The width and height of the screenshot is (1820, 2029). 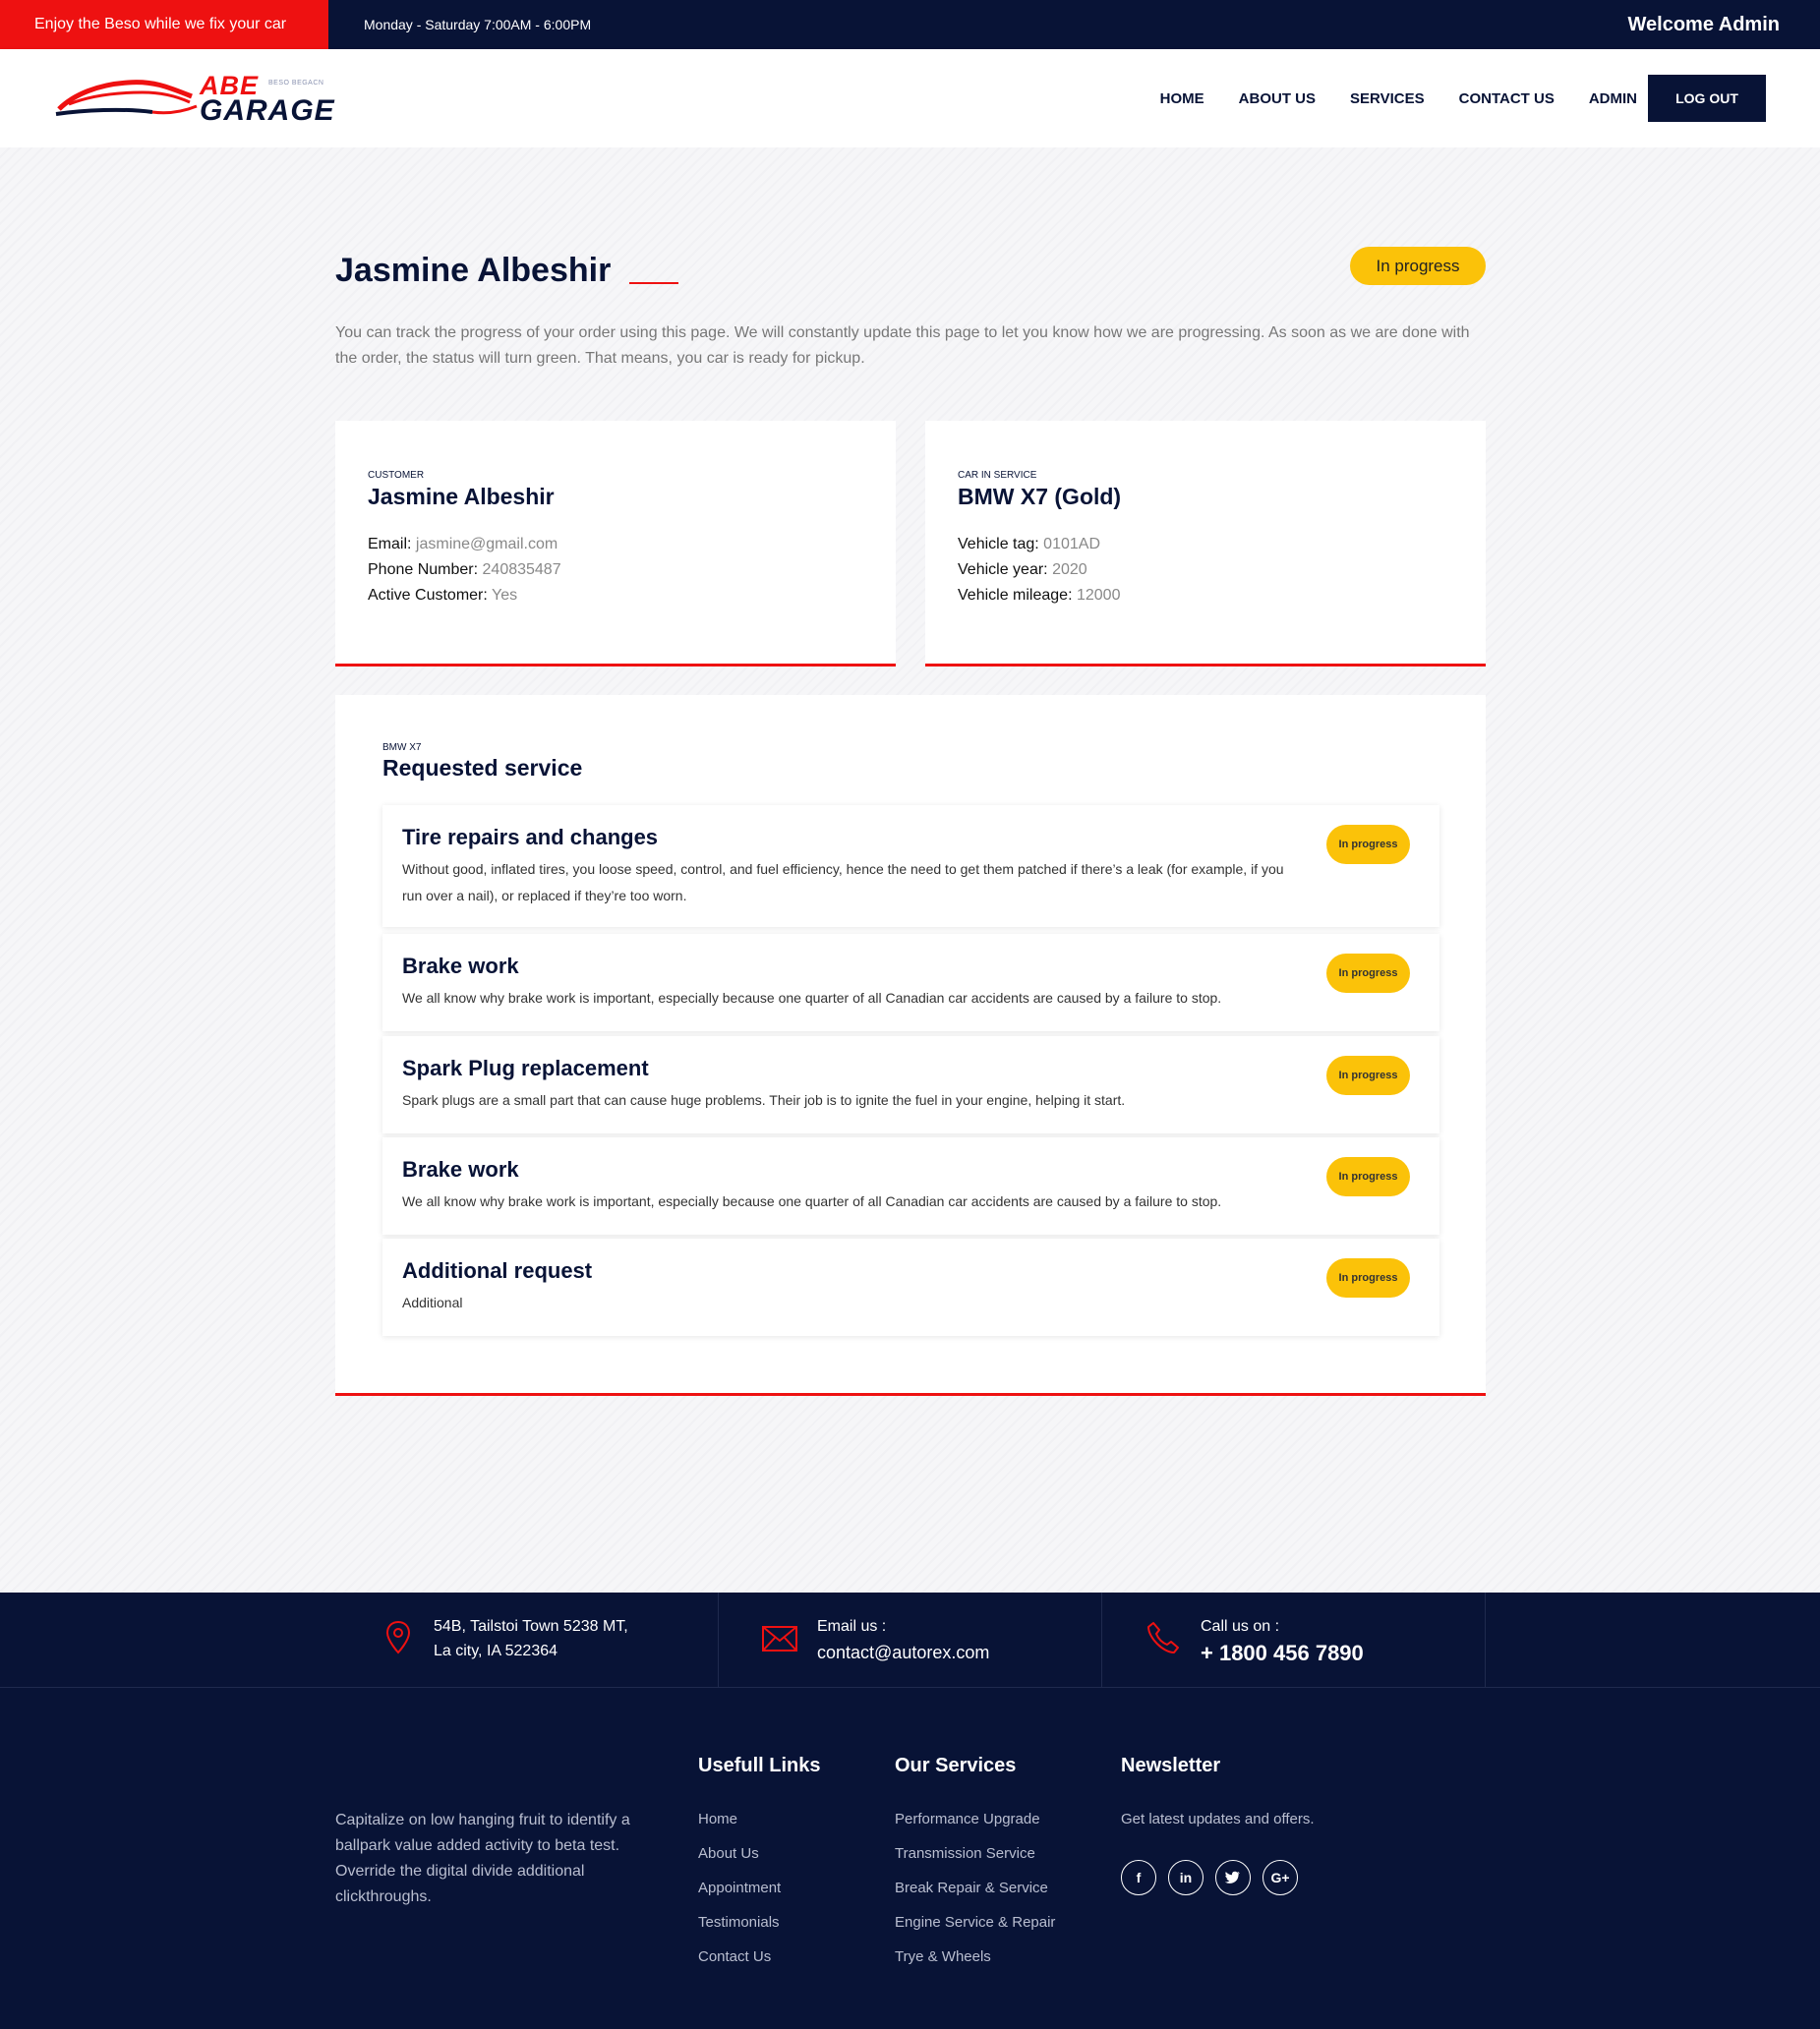 I want to click on customer-active-row: Active Customer: Yes, so click(x=443, y=595).